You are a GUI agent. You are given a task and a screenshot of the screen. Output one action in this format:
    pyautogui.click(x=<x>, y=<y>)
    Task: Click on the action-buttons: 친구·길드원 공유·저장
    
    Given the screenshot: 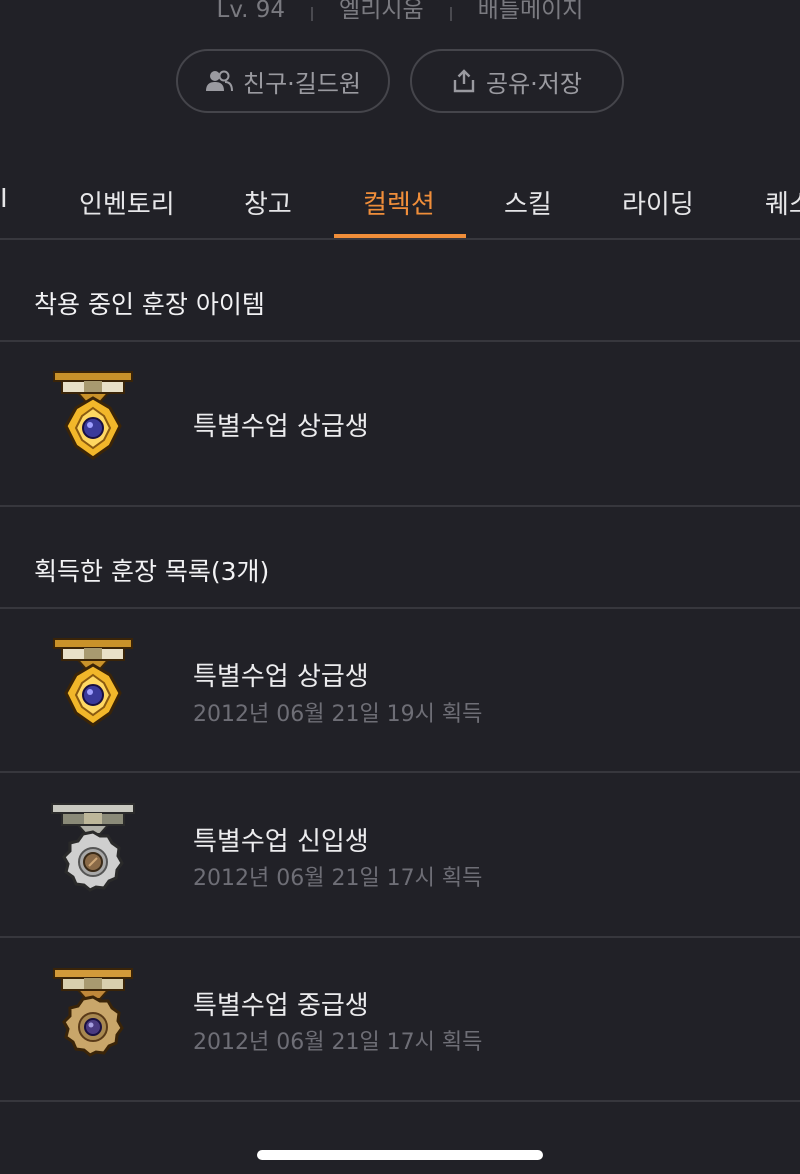 What is the action you would take?
    pyautogui.click(x=400, y=81)
    